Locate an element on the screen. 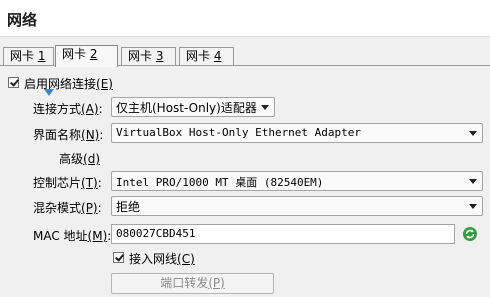  adapter-type-select: Intel PRO/1000 MT 桌面 (82540EM) is located at coordinates (297, 181).